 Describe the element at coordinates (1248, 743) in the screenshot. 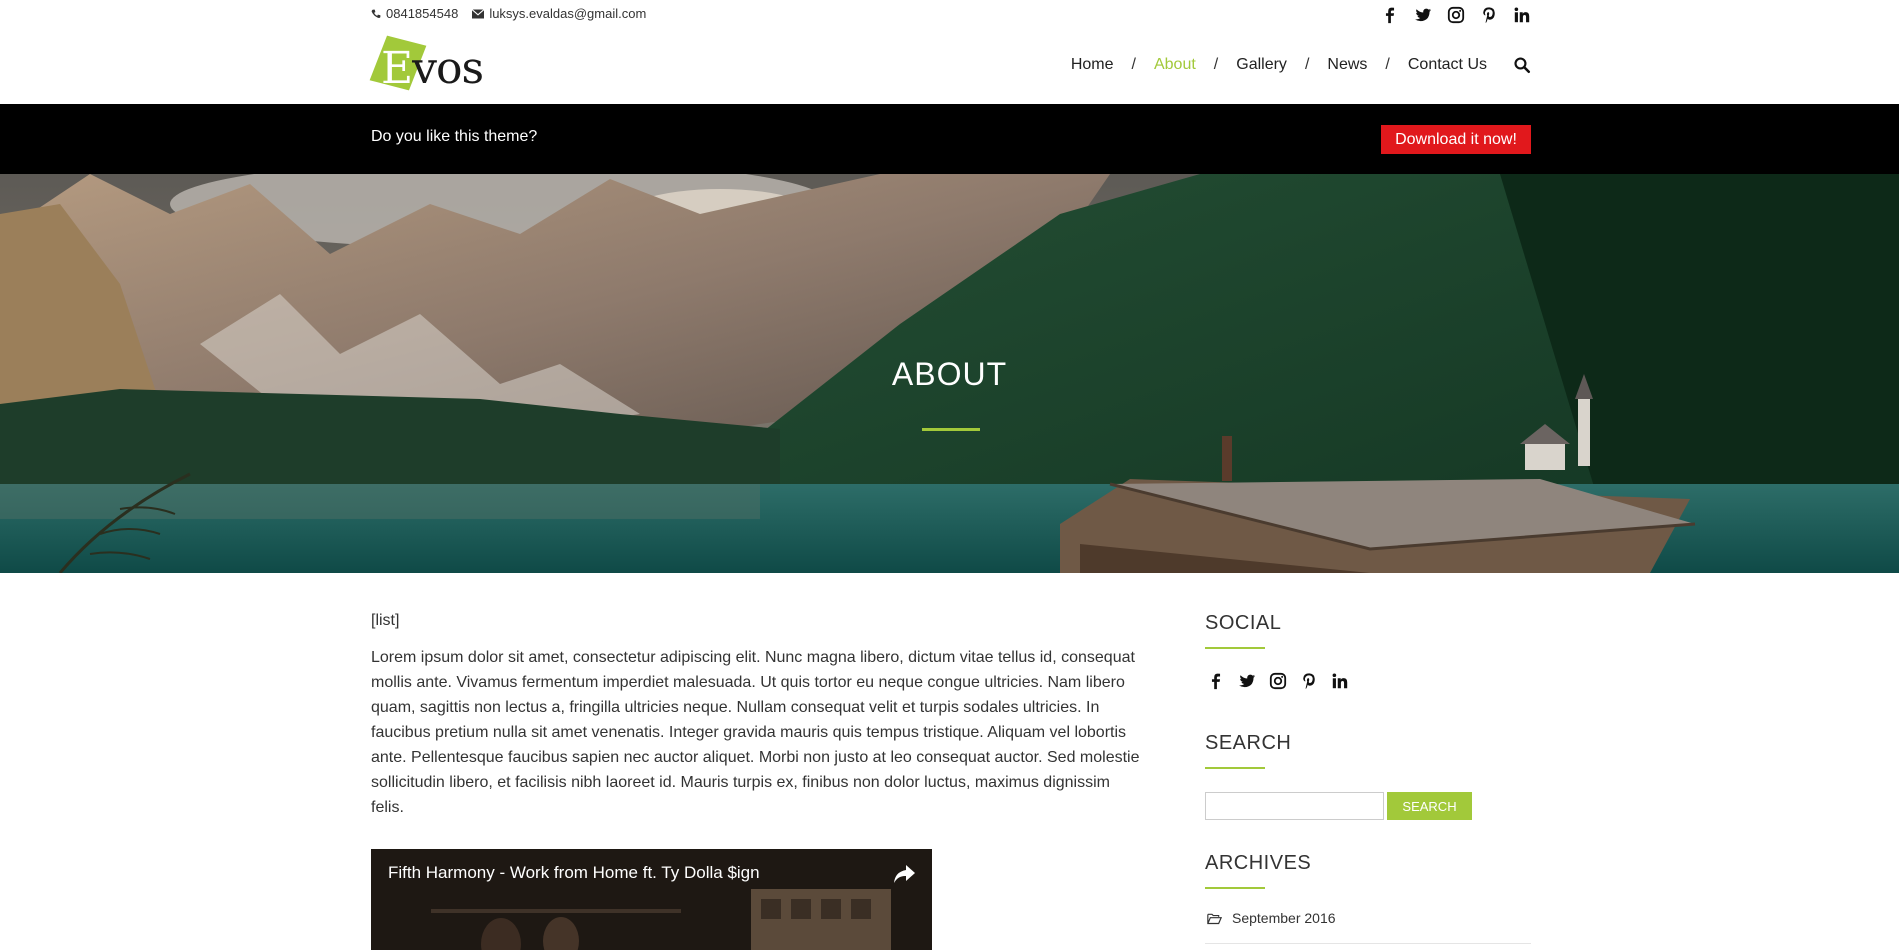

I see `search-widget-title: SEARCH` at that location.